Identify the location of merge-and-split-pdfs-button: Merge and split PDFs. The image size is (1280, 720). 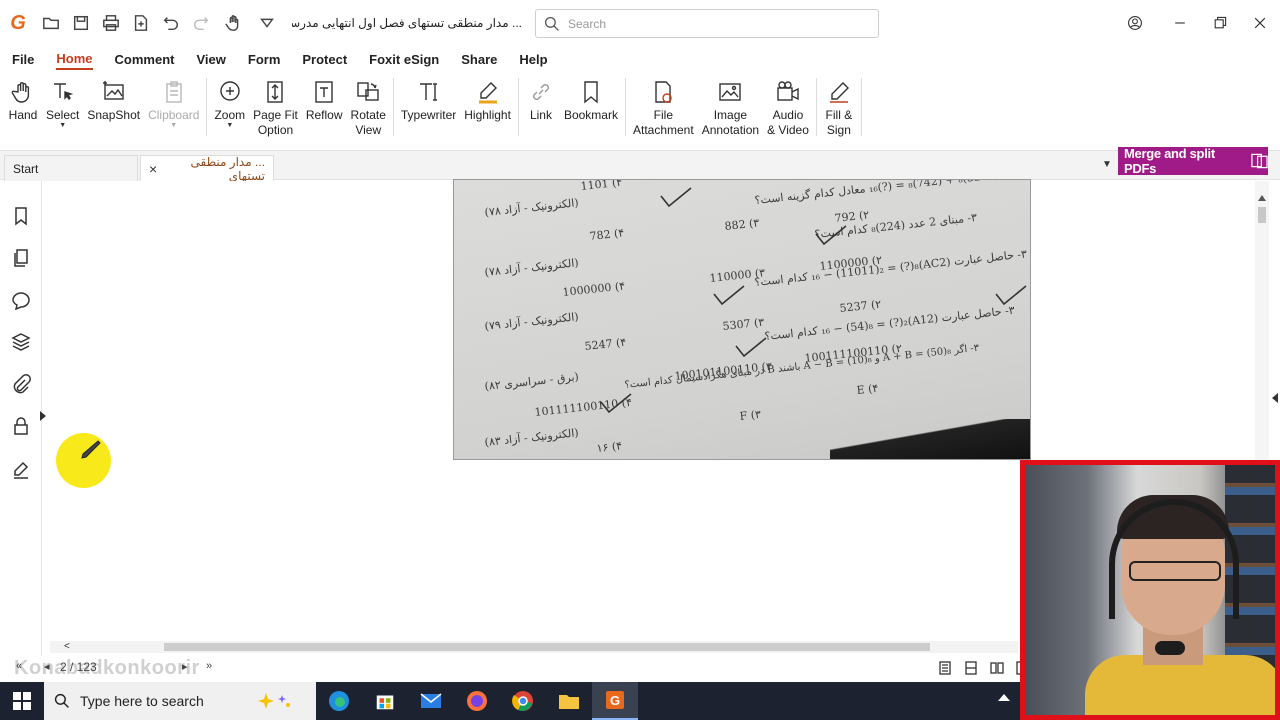
(1193, 161).